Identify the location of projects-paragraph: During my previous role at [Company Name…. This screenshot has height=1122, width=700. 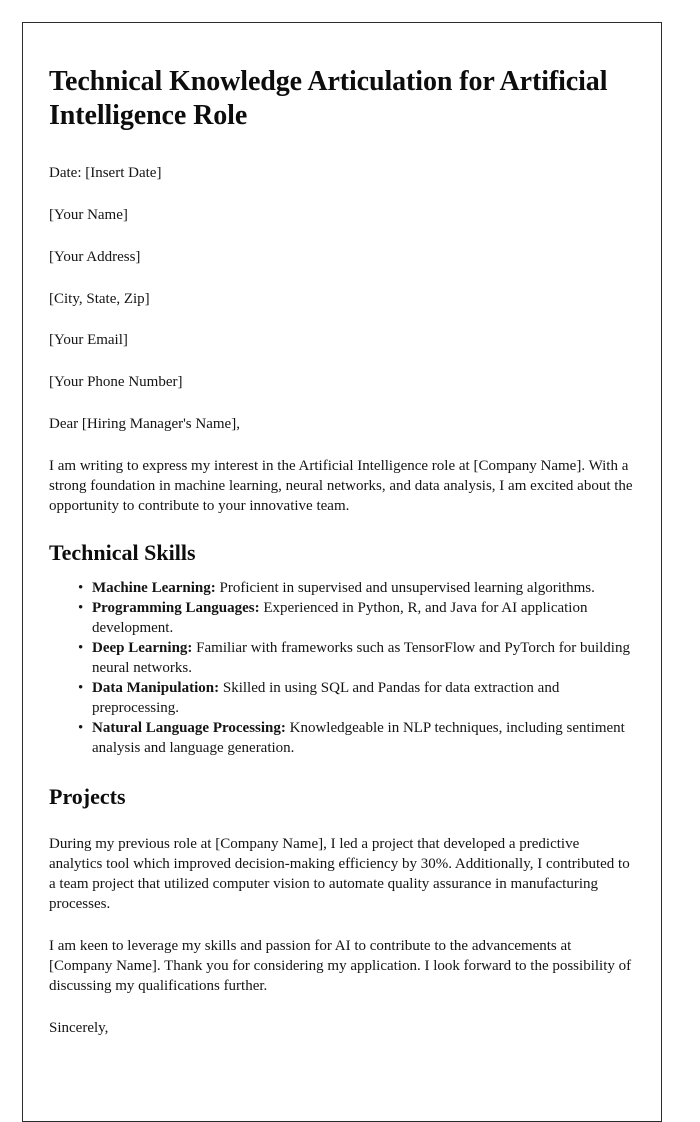
(339, 874).